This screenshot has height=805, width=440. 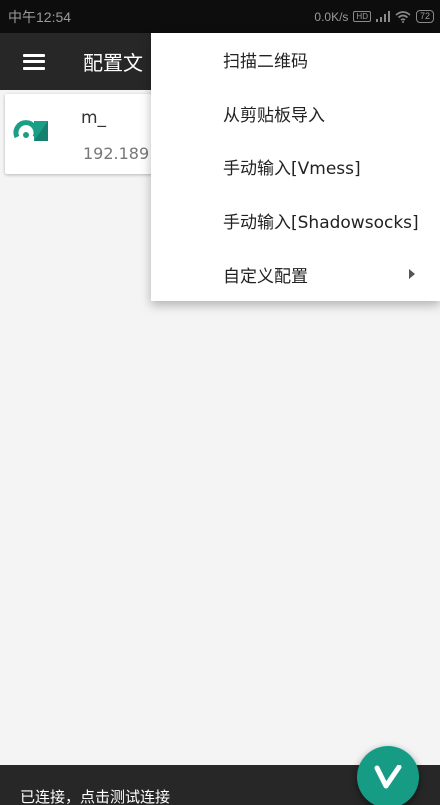 I want to click on menu-item-label: 从剪贴板导入, so click(x=274, y=115).